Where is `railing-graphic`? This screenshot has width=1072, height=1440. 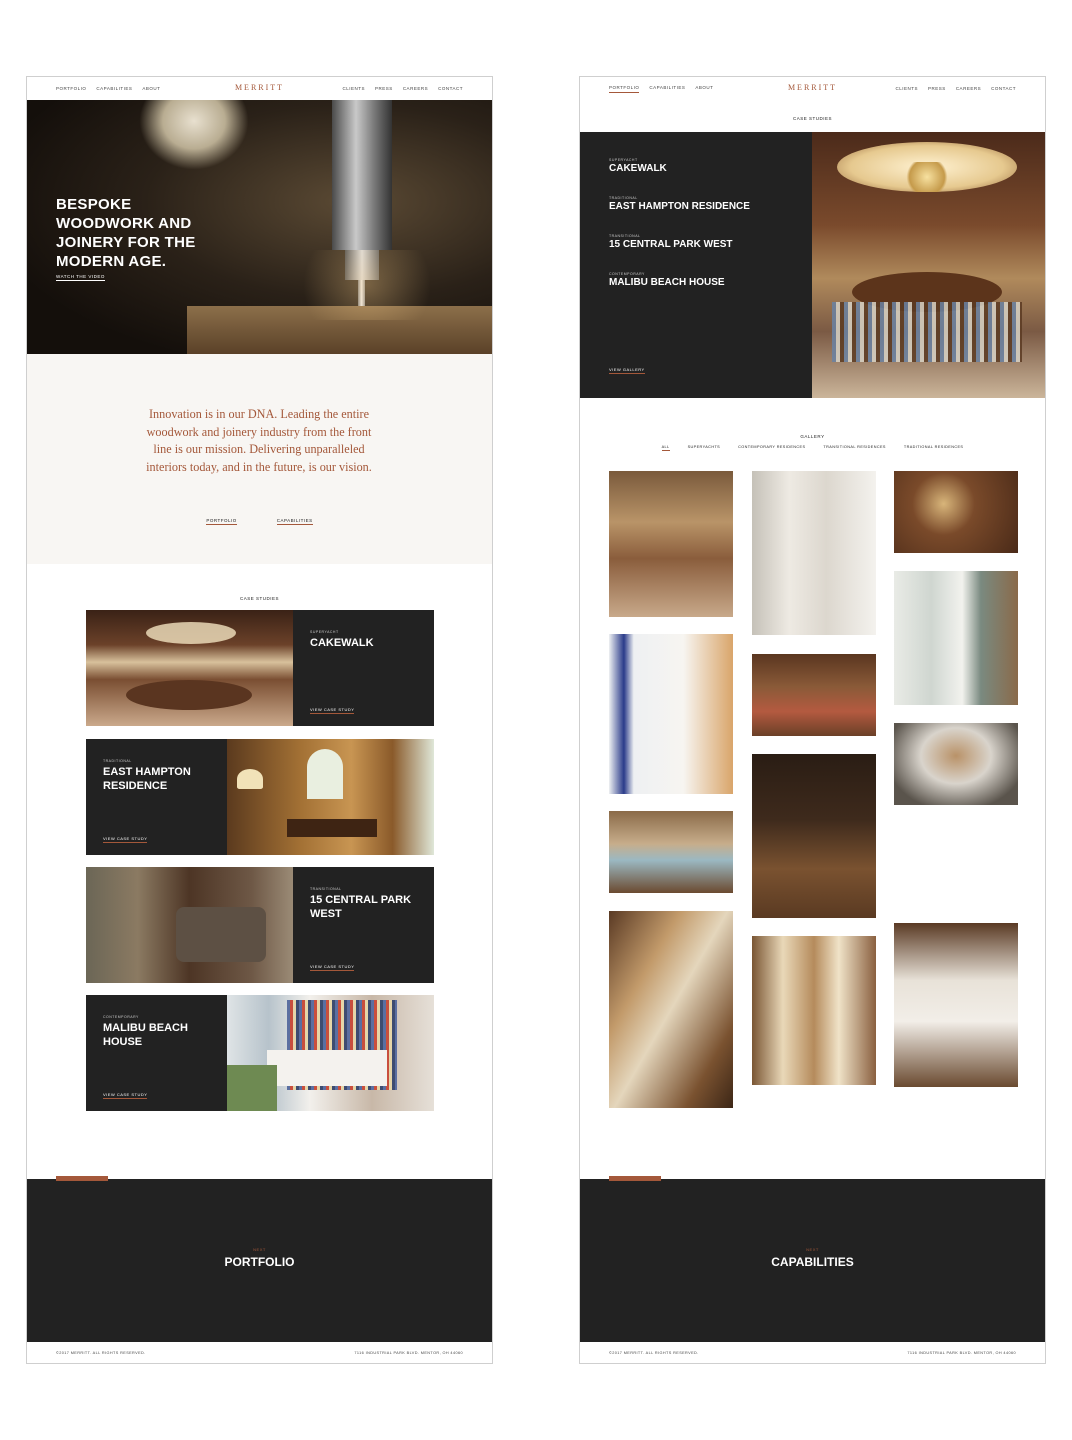
railing-graphic is located at coordinates (327, 1068).